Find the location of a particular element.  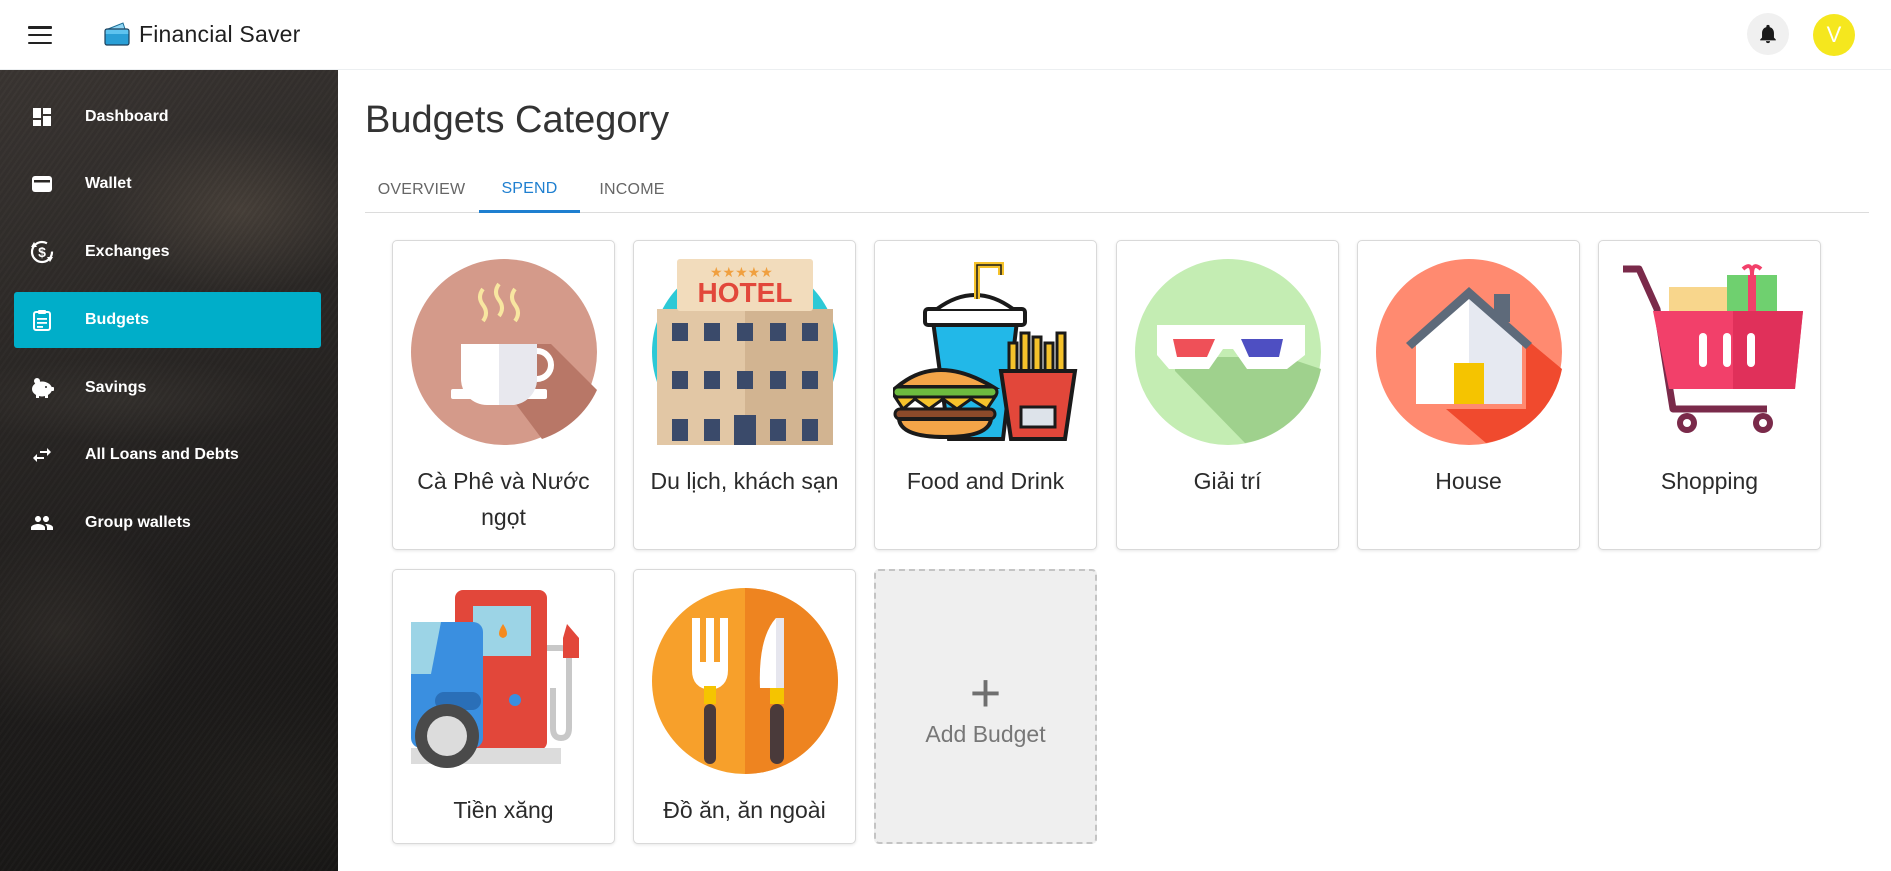

category-card-coffee: Cà Phê và Nước ngọt is located at coordinates (503, 395).